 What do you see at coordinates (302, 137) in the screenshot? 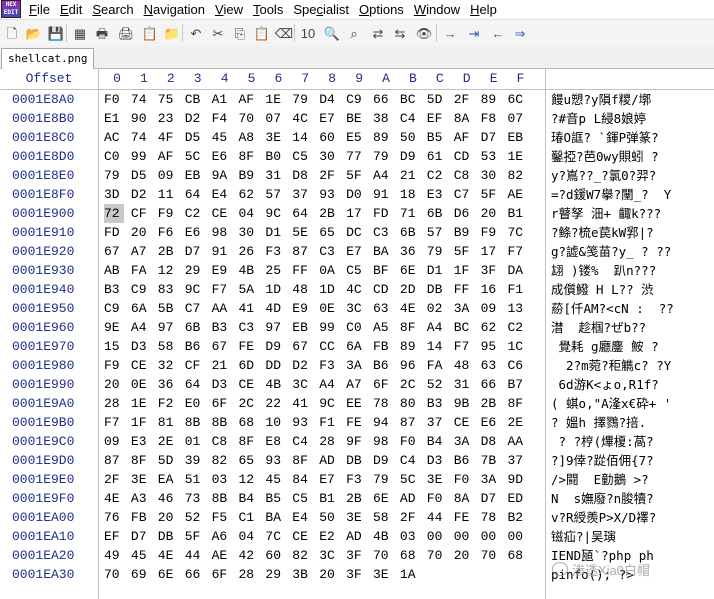
I see `hex-byte: 14` at bounding box center [302, 137].